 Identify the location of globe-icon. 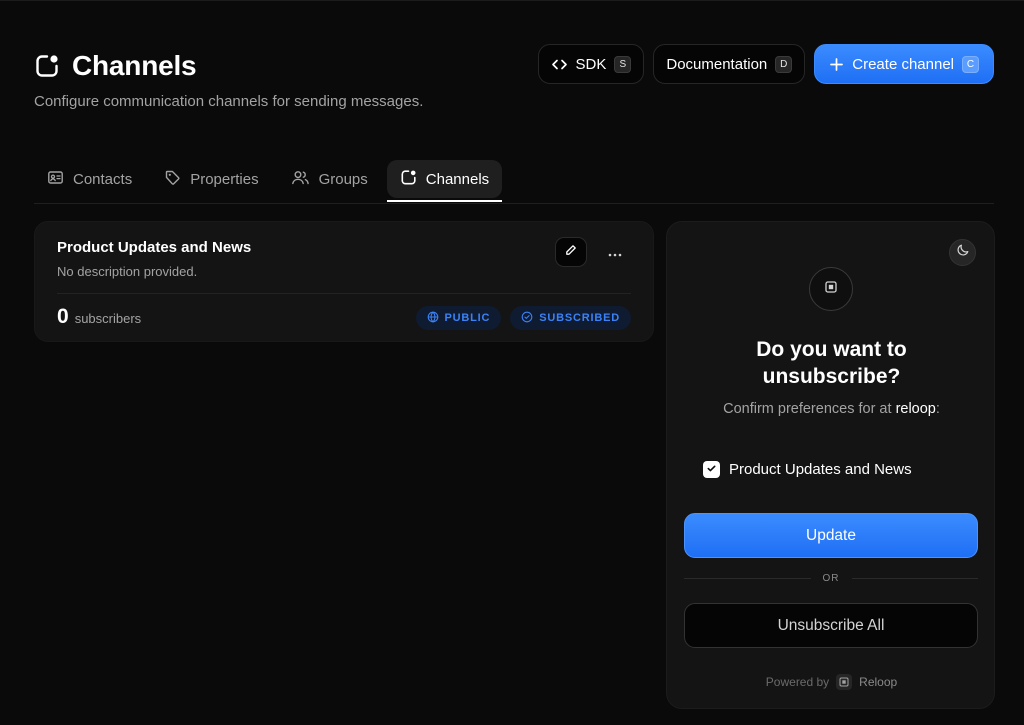
(433, 318).